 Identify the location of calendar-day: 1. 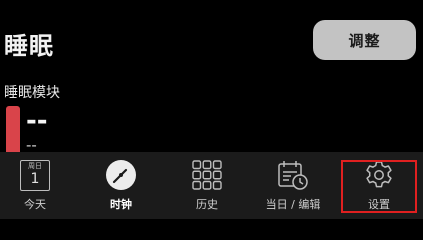
(35, 178).